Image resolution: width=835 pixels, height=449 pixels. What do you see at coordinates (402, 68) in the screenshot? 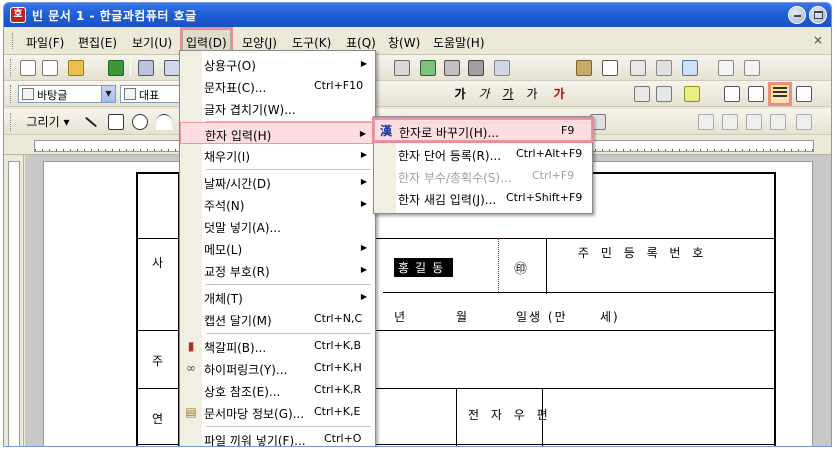
I see `edit-icon` at bounding box center [402, 68].